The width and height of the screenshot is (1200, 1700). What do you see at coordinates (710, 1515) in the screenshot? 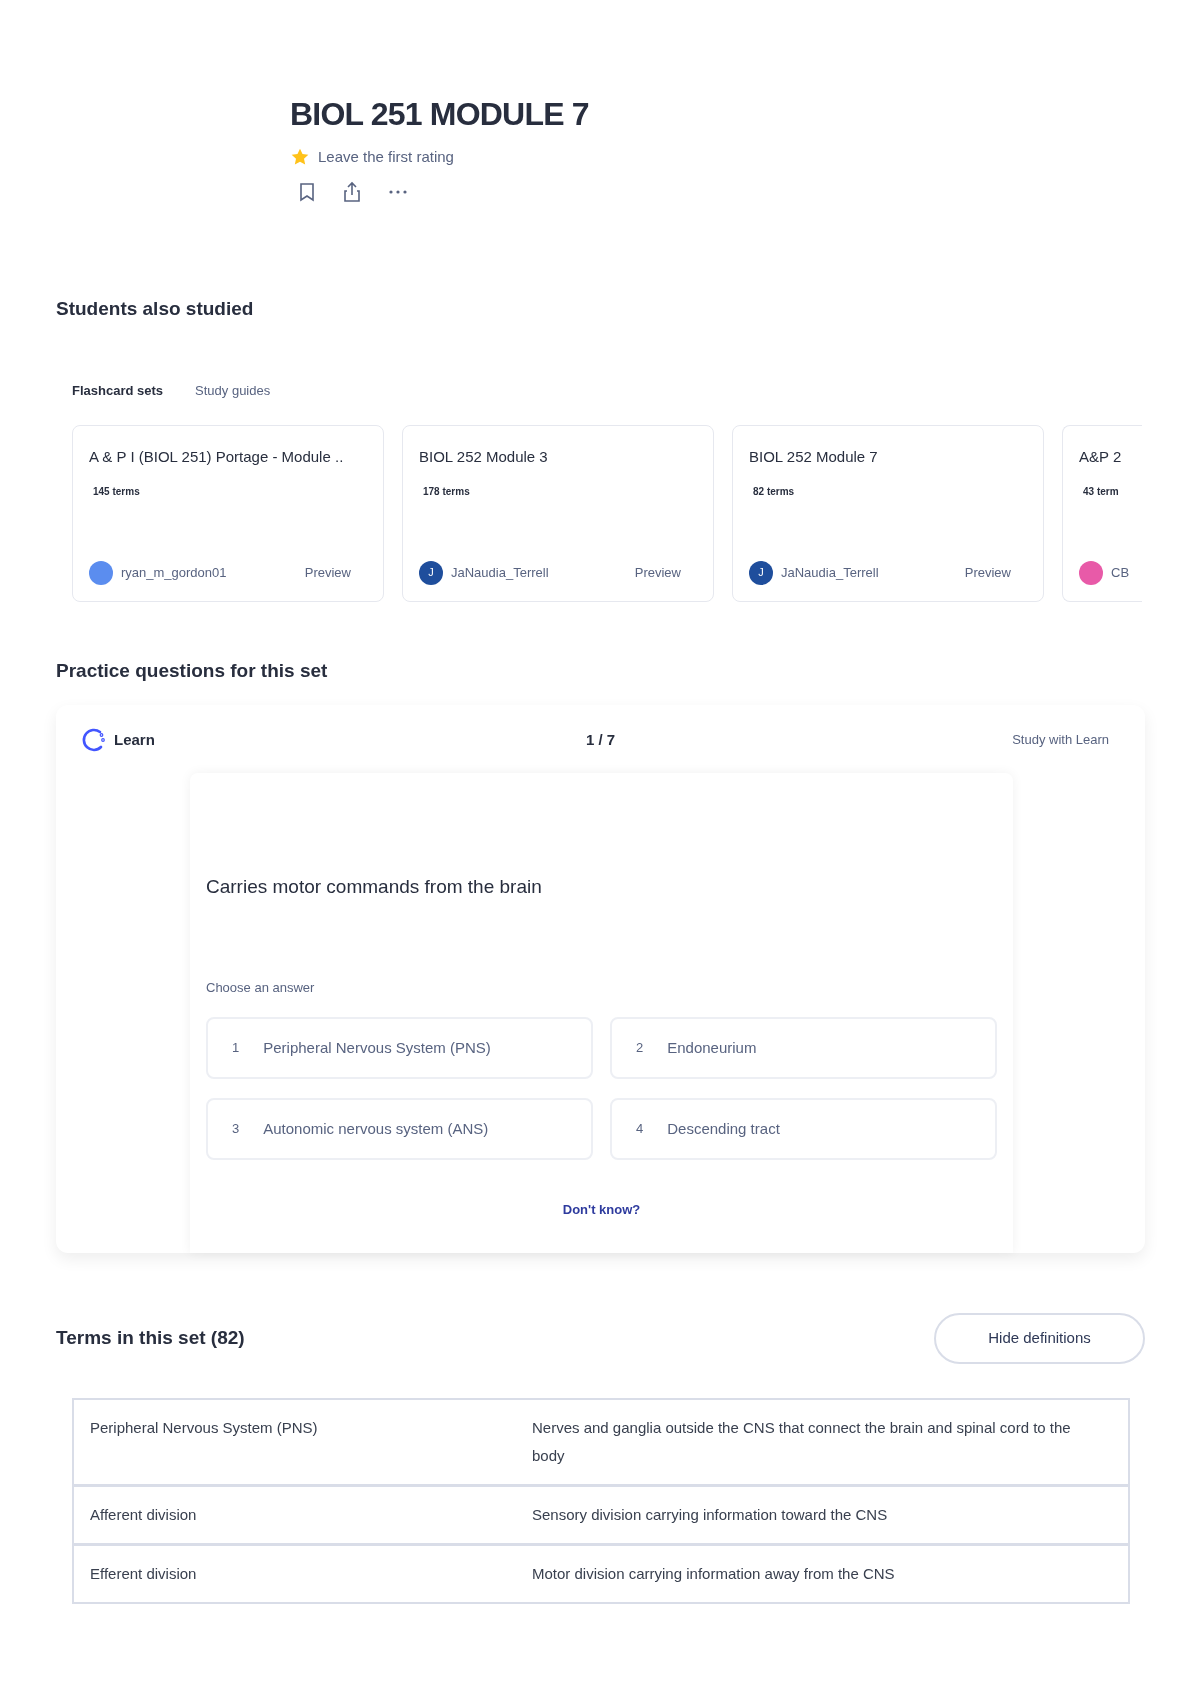
I see `definition-cell-text: Sensory division carrying information toward the CNS` at bounding box center [710, 1515].